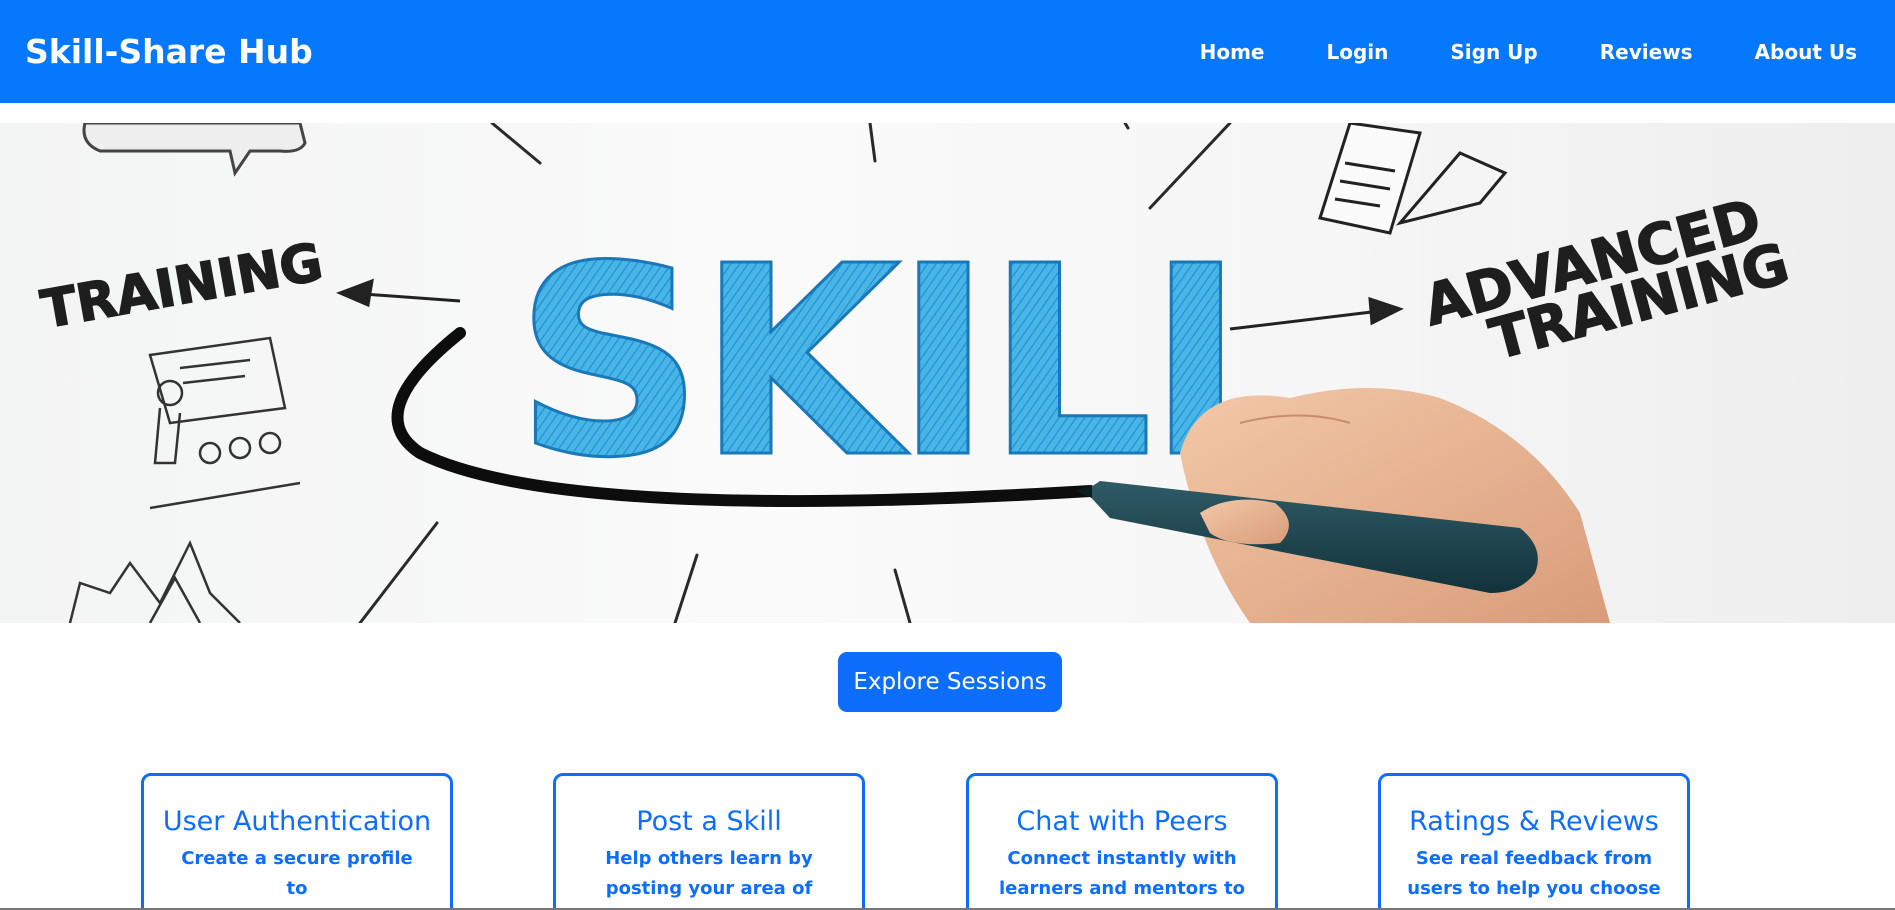  What do you see at coordinates (297, 873) in the screenshot?
I see `feature-card-text: Create a secure profile to` at bounding box center [297, 873].